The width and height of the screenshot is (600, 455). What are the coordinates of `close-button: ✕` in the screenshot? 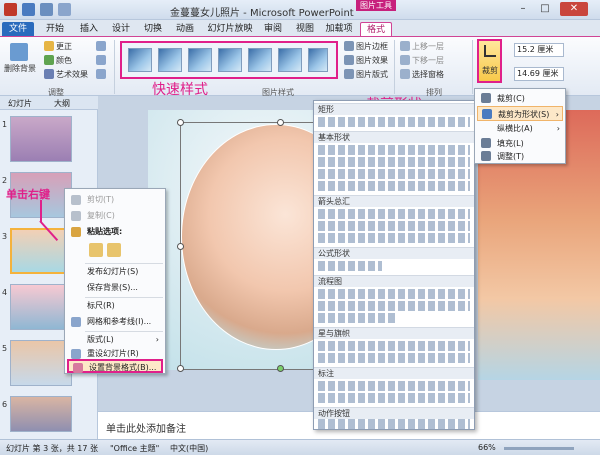 It's located at (574, 9).